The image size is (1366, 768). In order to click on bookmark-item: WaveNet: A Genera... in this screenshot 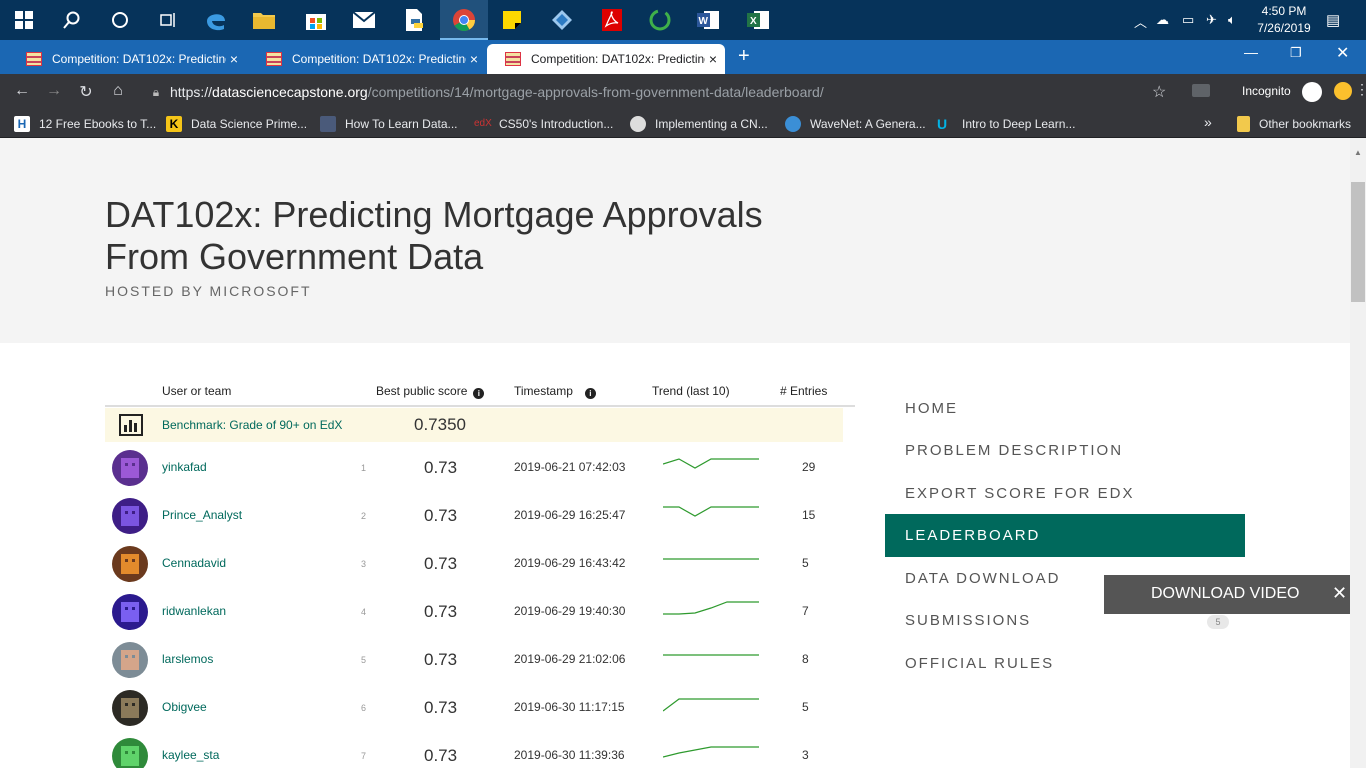, I will do `click(855, 124)`.